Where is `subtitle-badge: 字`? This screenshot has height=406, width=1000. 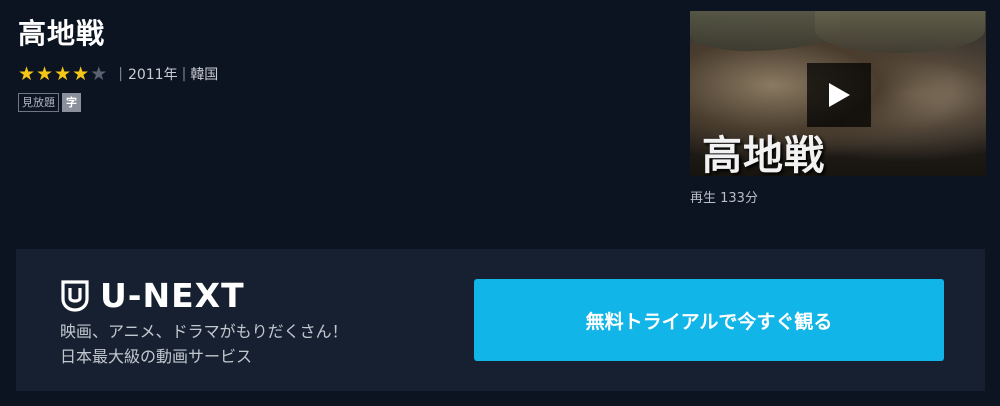
subtitle-badge: 字 is located at coordinates (71, 102).